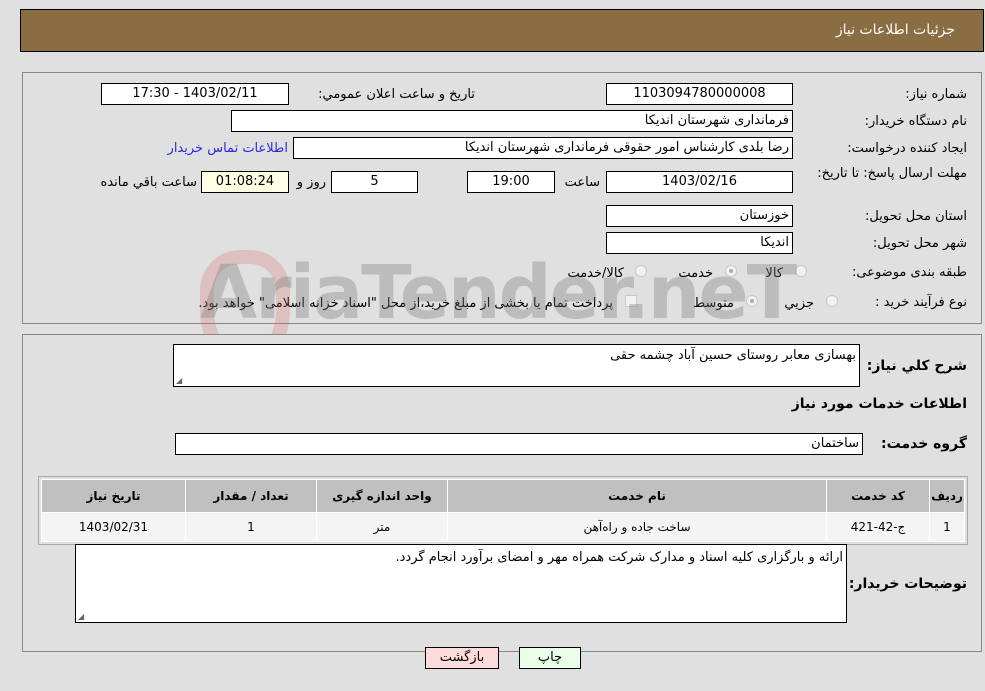 Image resolution: width=985 pixels, height=691 pixels. Describe the element at coordinates (936, 94) in the screenshot. I see `need-number-label: شماره نیاز:` at that location.